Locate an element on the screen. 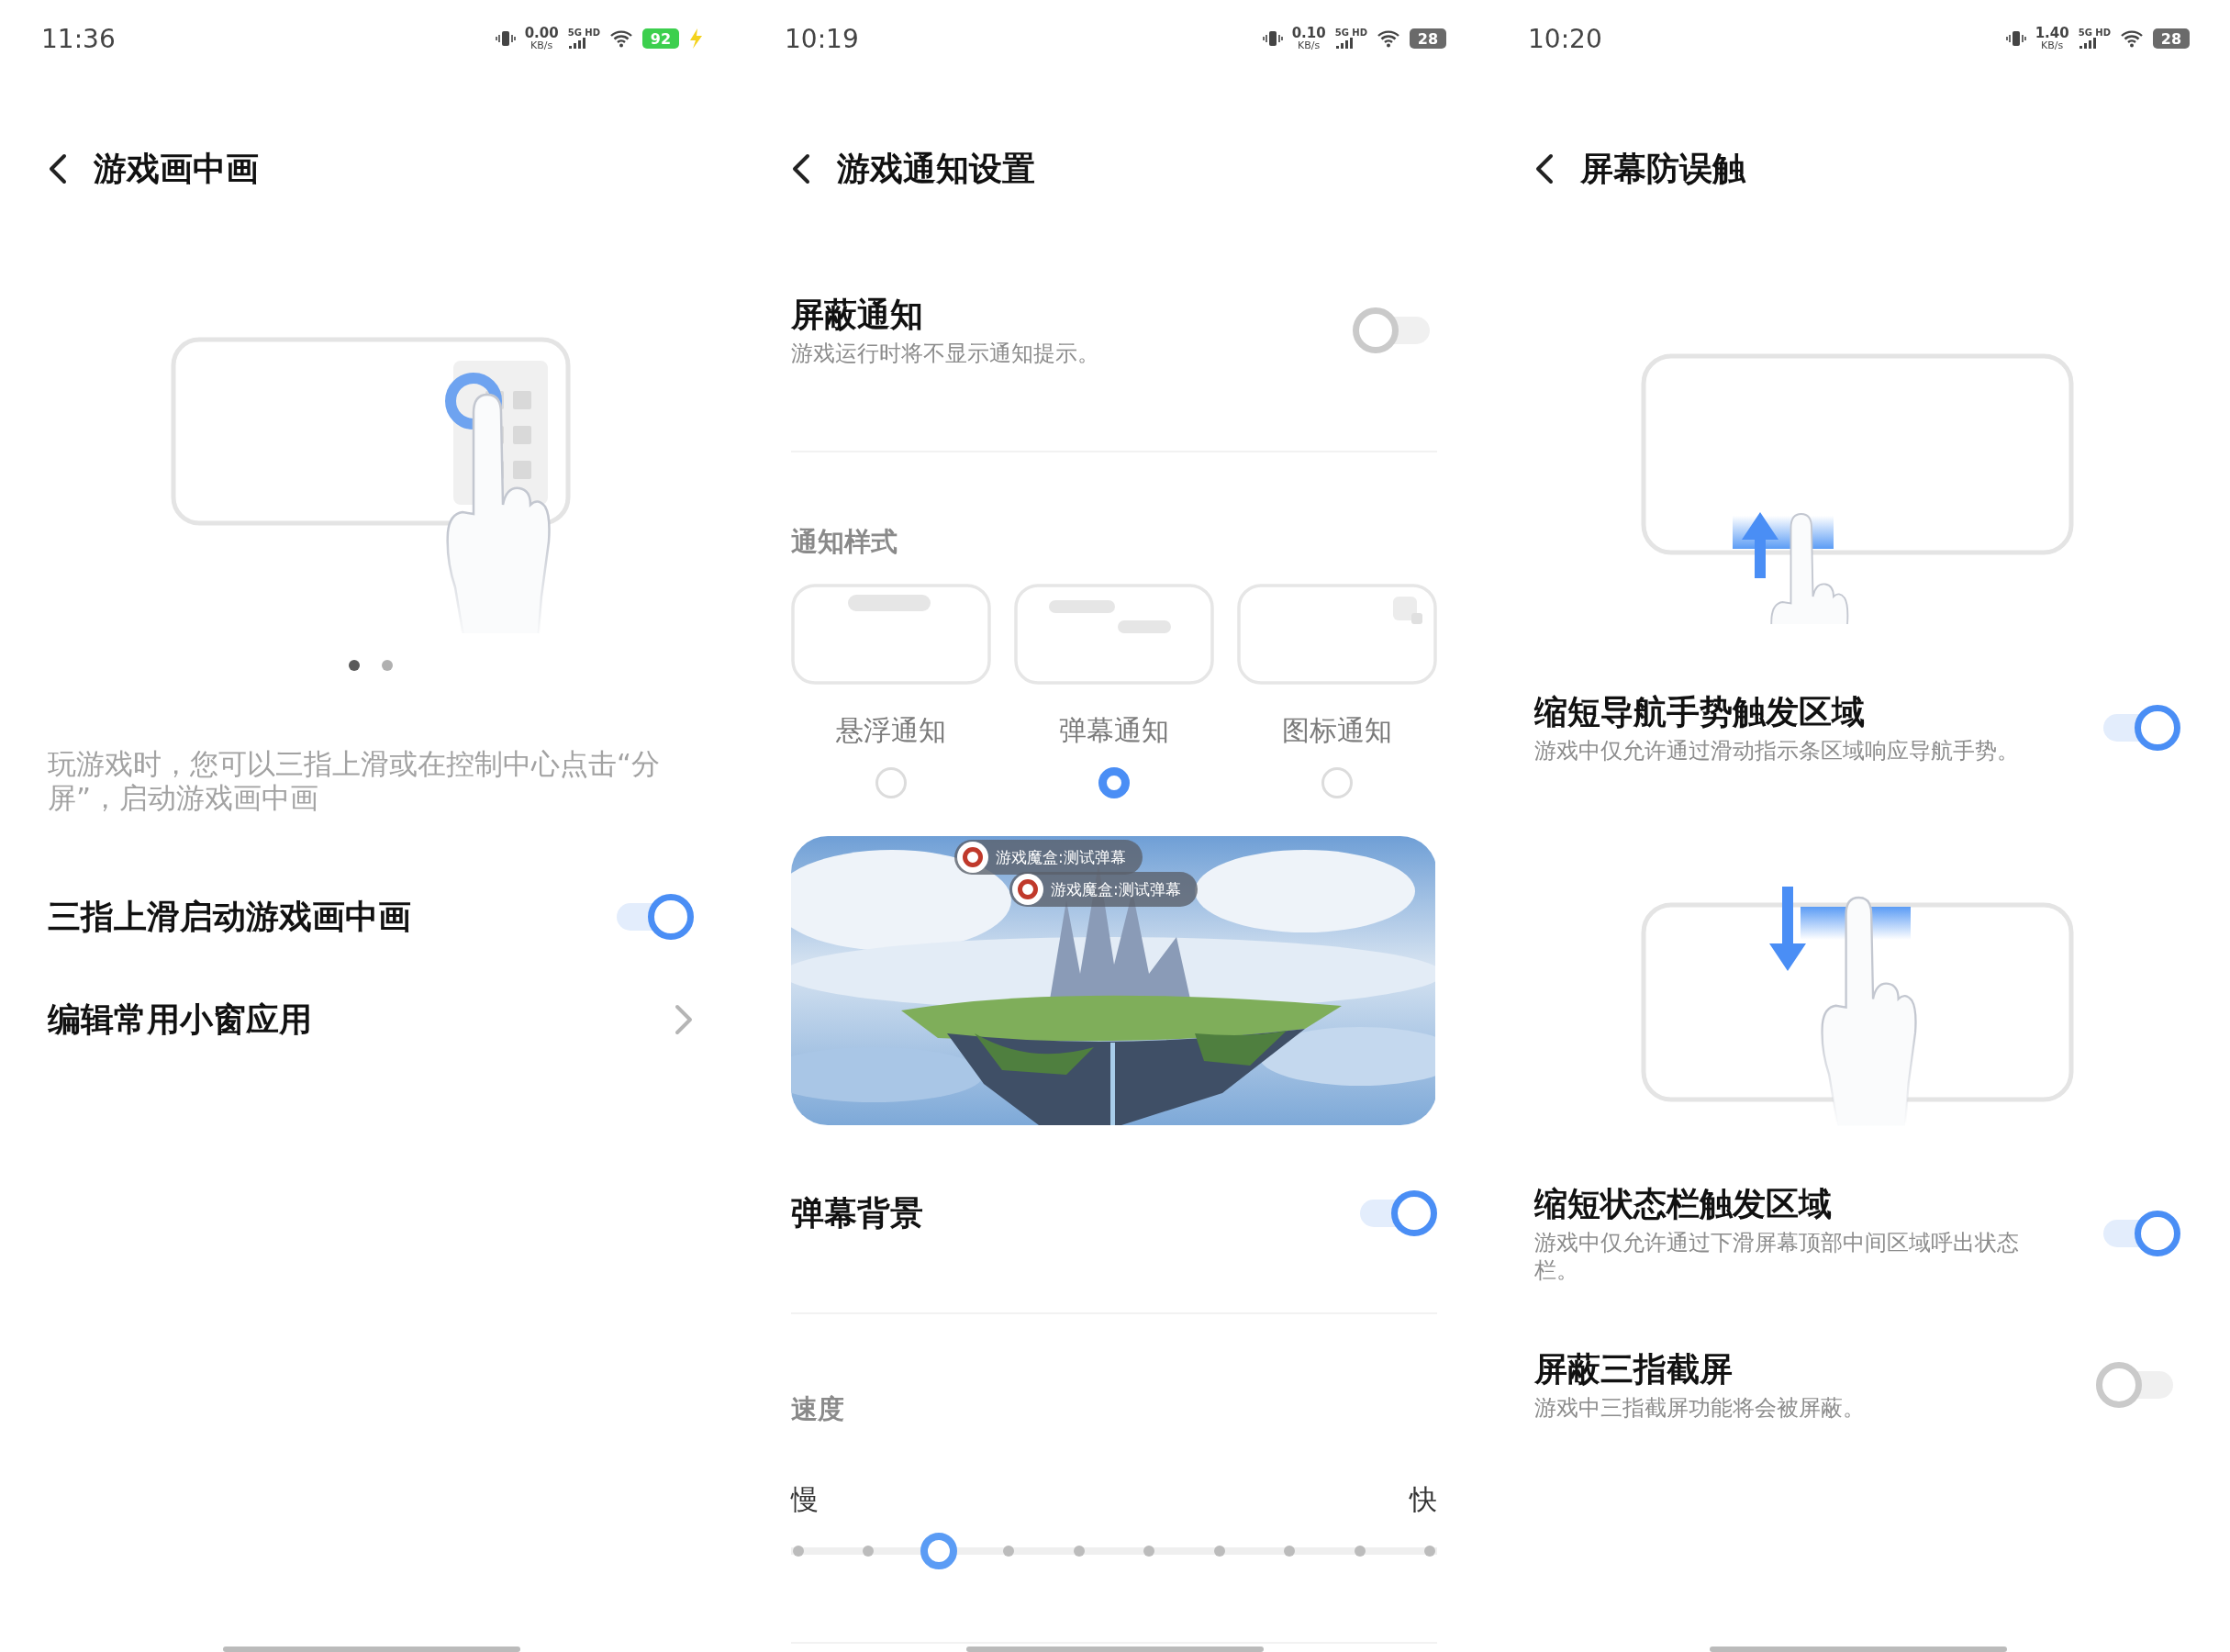 Image resolution: width=2230 pixels, height=1652 pixels. network-speed: 0.10 is located at coordinates (1309, 33).